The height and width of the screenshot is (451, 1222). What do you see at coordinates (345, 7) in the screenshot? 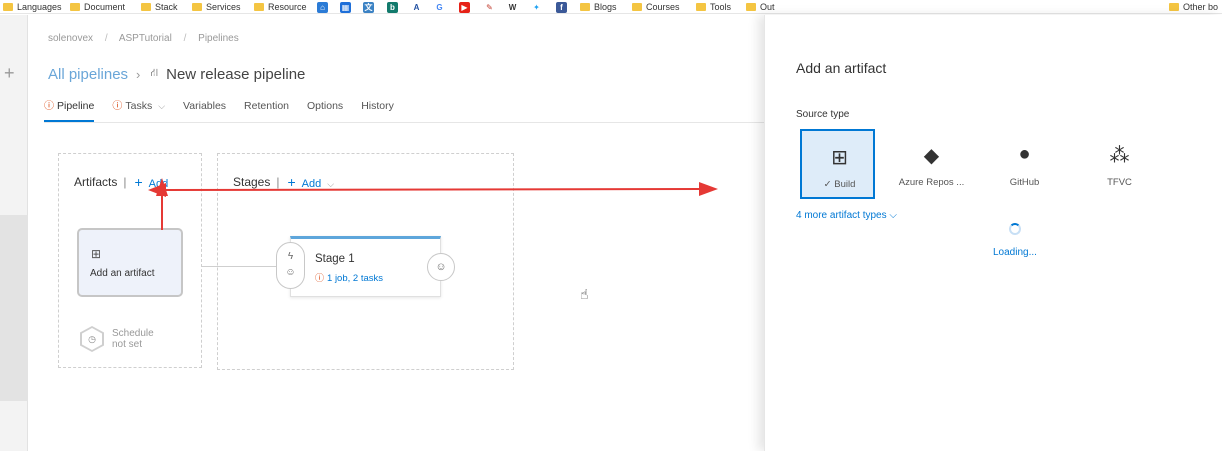
I see `site-favicon-icon: ▦` at bounding box center [345, 7].